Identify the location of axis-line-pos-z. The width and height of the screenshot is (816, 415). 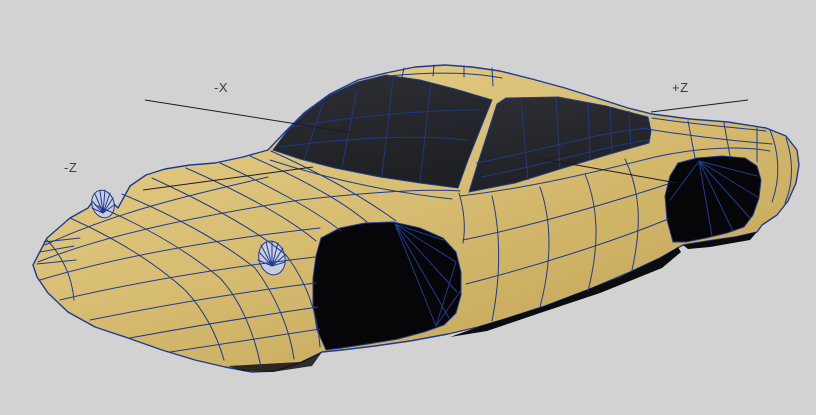
(699, 106).